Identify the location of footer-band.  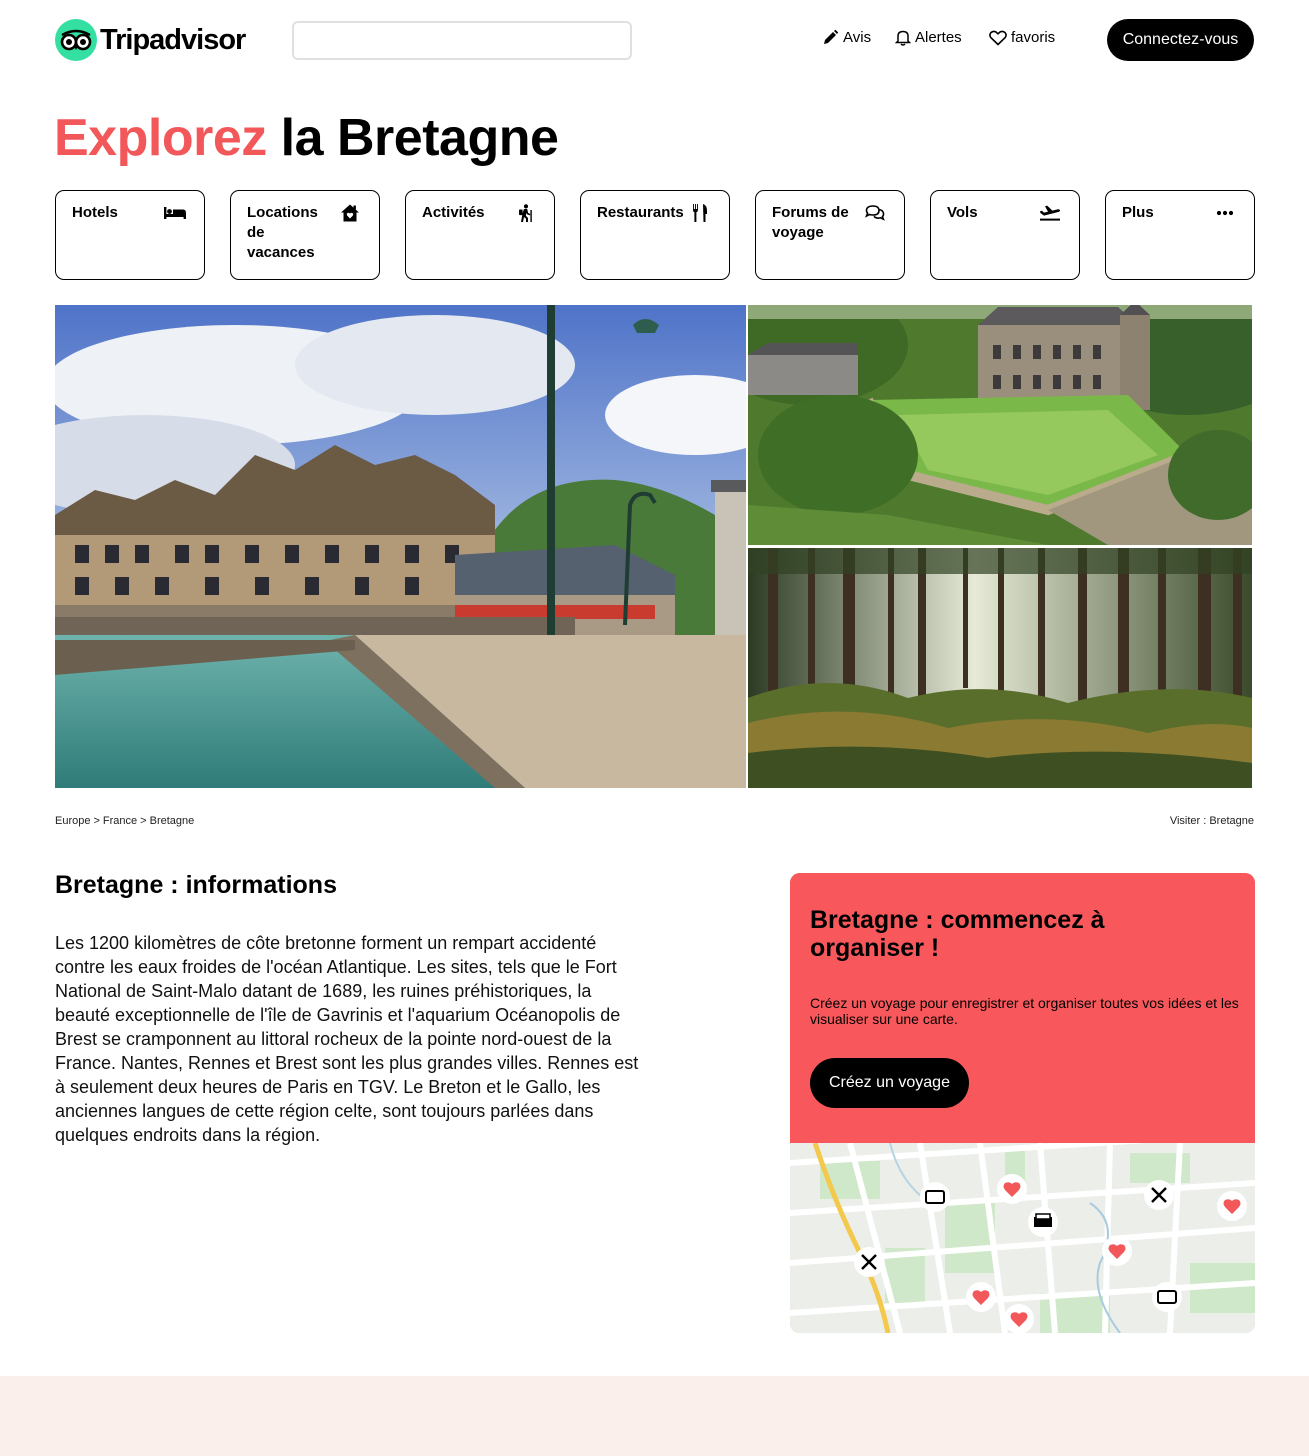
(654, 1416).